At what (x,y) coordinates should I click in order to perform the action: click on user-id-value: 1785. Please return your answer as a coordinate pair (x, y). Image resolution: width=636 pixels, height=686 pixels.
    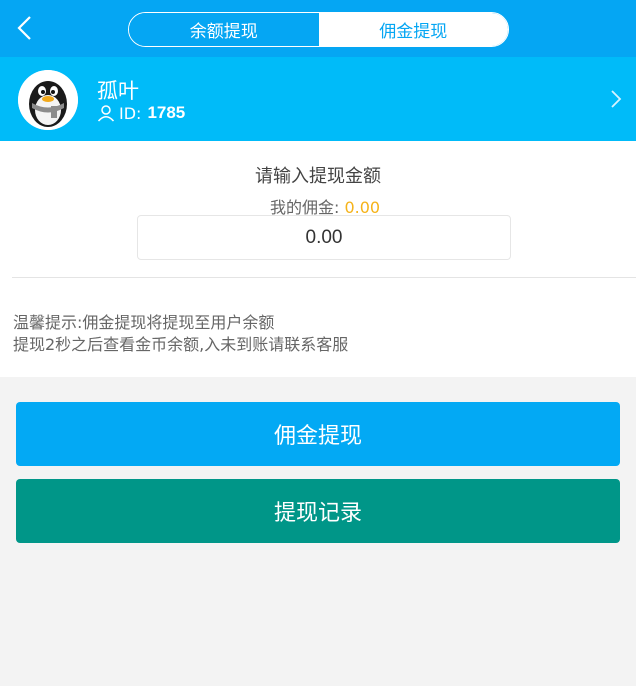
    Looking at the image, I should click on (166, 112).